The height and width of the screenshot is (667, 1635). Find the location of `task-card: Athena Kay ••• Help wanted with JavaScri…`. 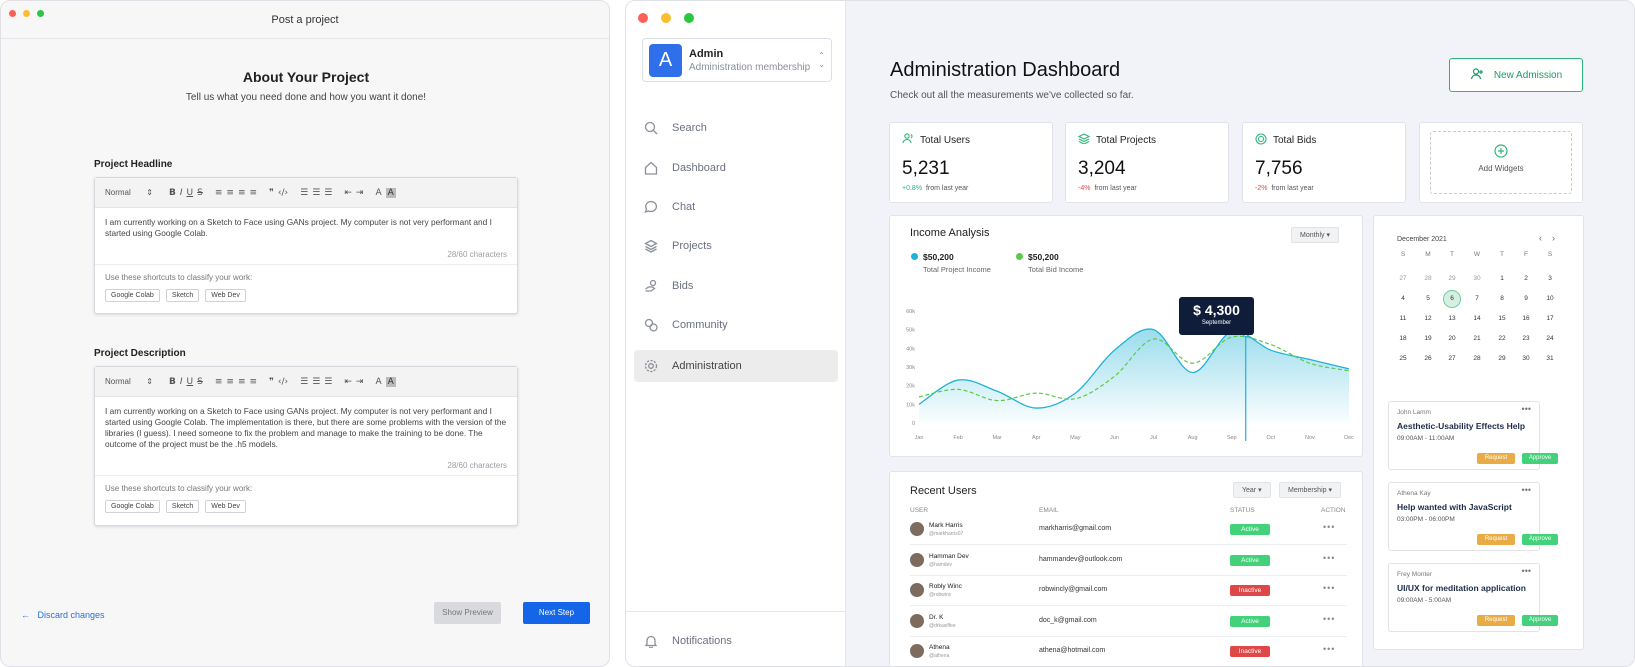

task-card: Athena Kay ••• Help wanted with JavaScri… is located at coordinates (1473, 516).